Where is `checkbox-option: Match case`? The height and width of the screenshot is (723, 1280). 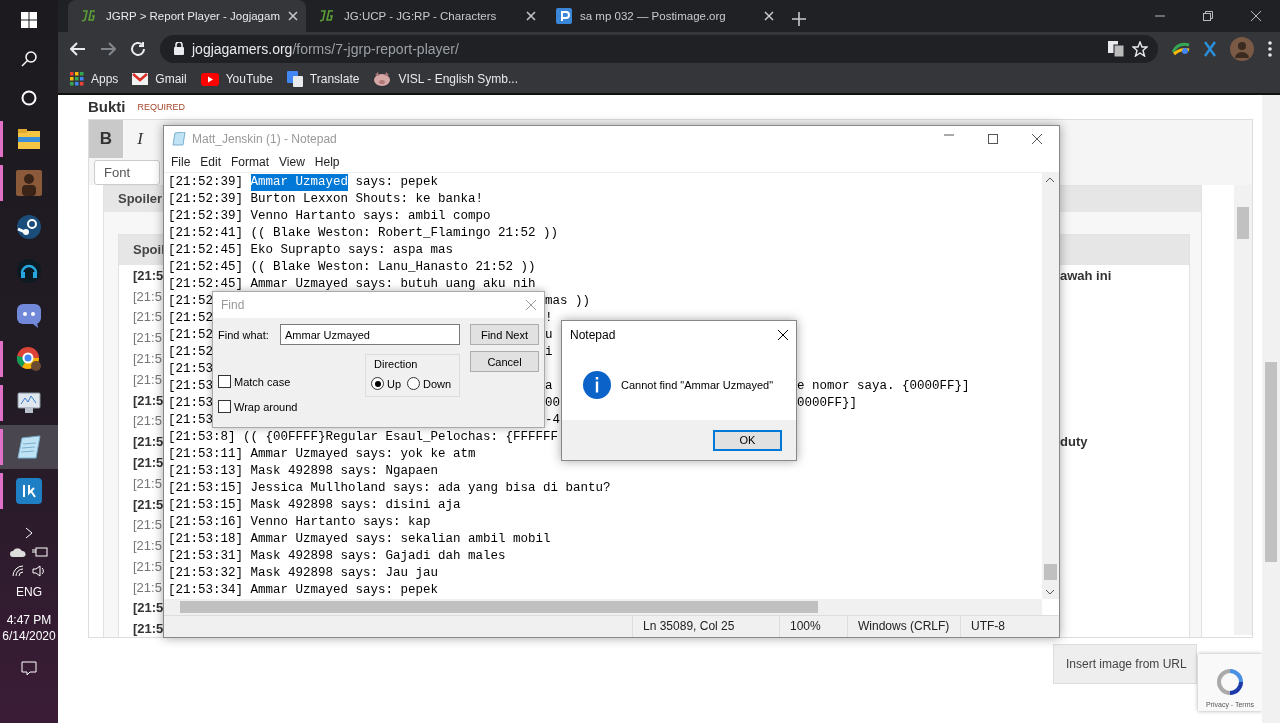 checkbox-option: Match case is located at coordinates (258, 381).